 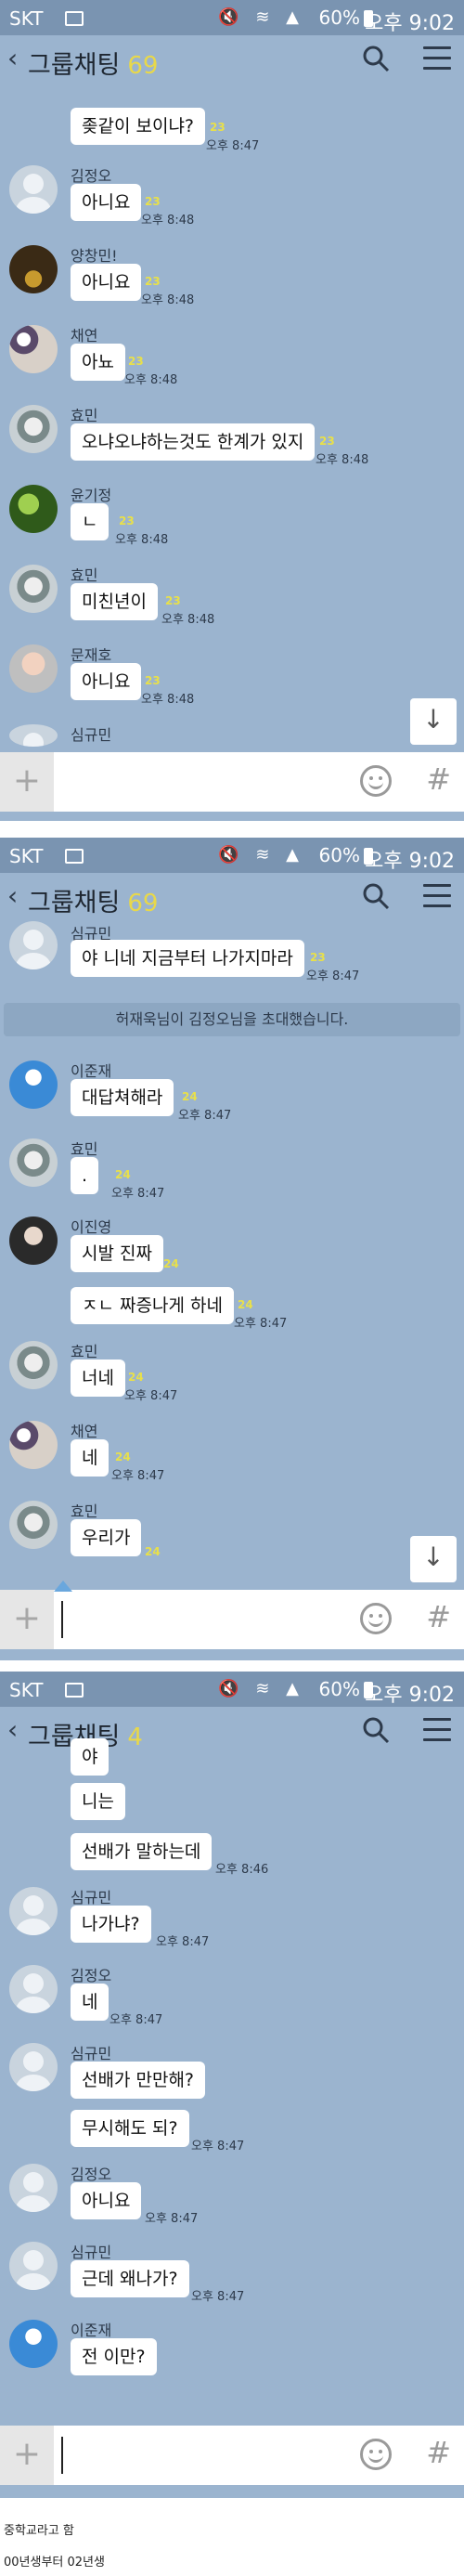 I want to click on message-bubble: 니는, so click(x=98, y=1801).